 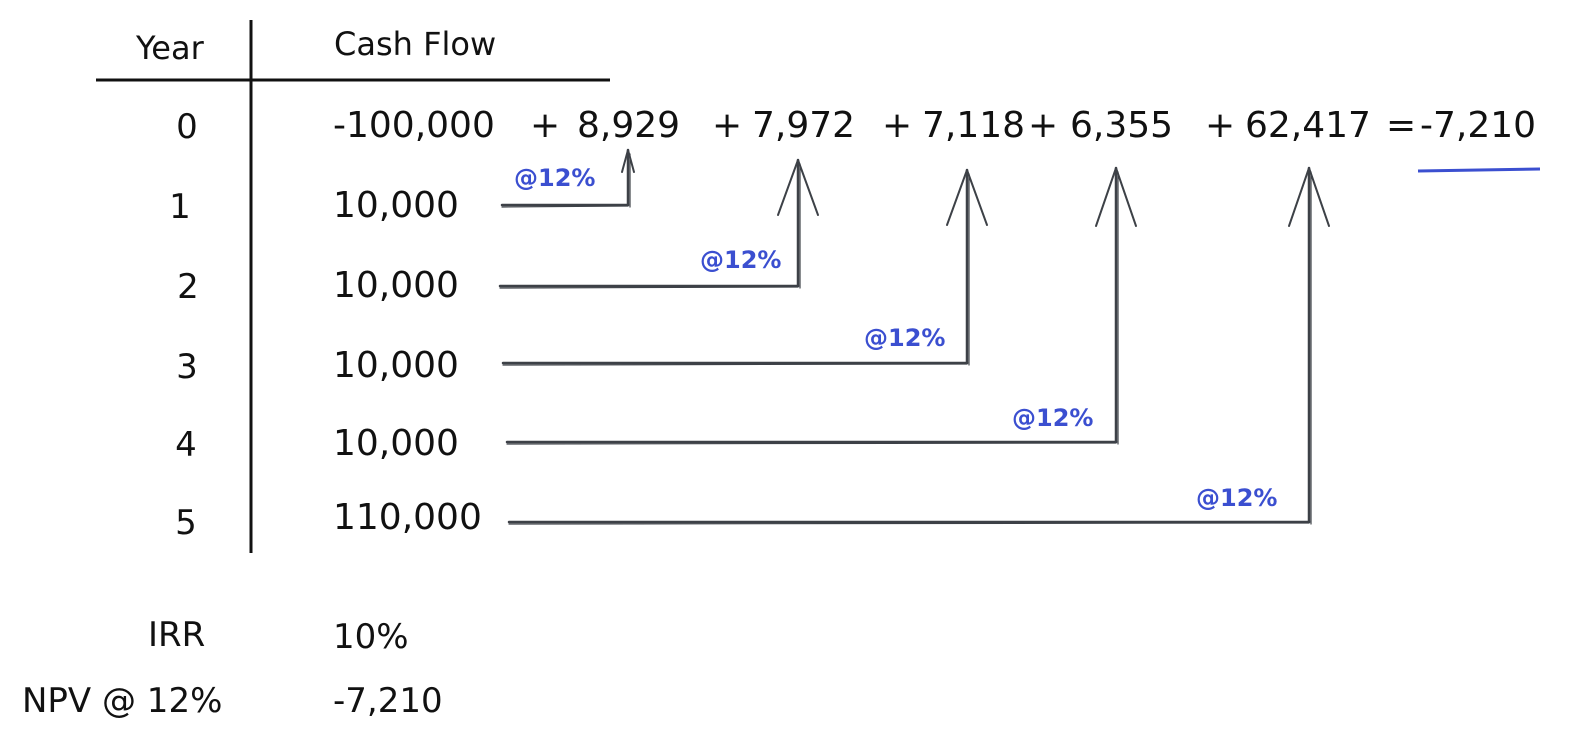 I want to click on cash-flow-2: 10,000, so click(x=396, y=285).